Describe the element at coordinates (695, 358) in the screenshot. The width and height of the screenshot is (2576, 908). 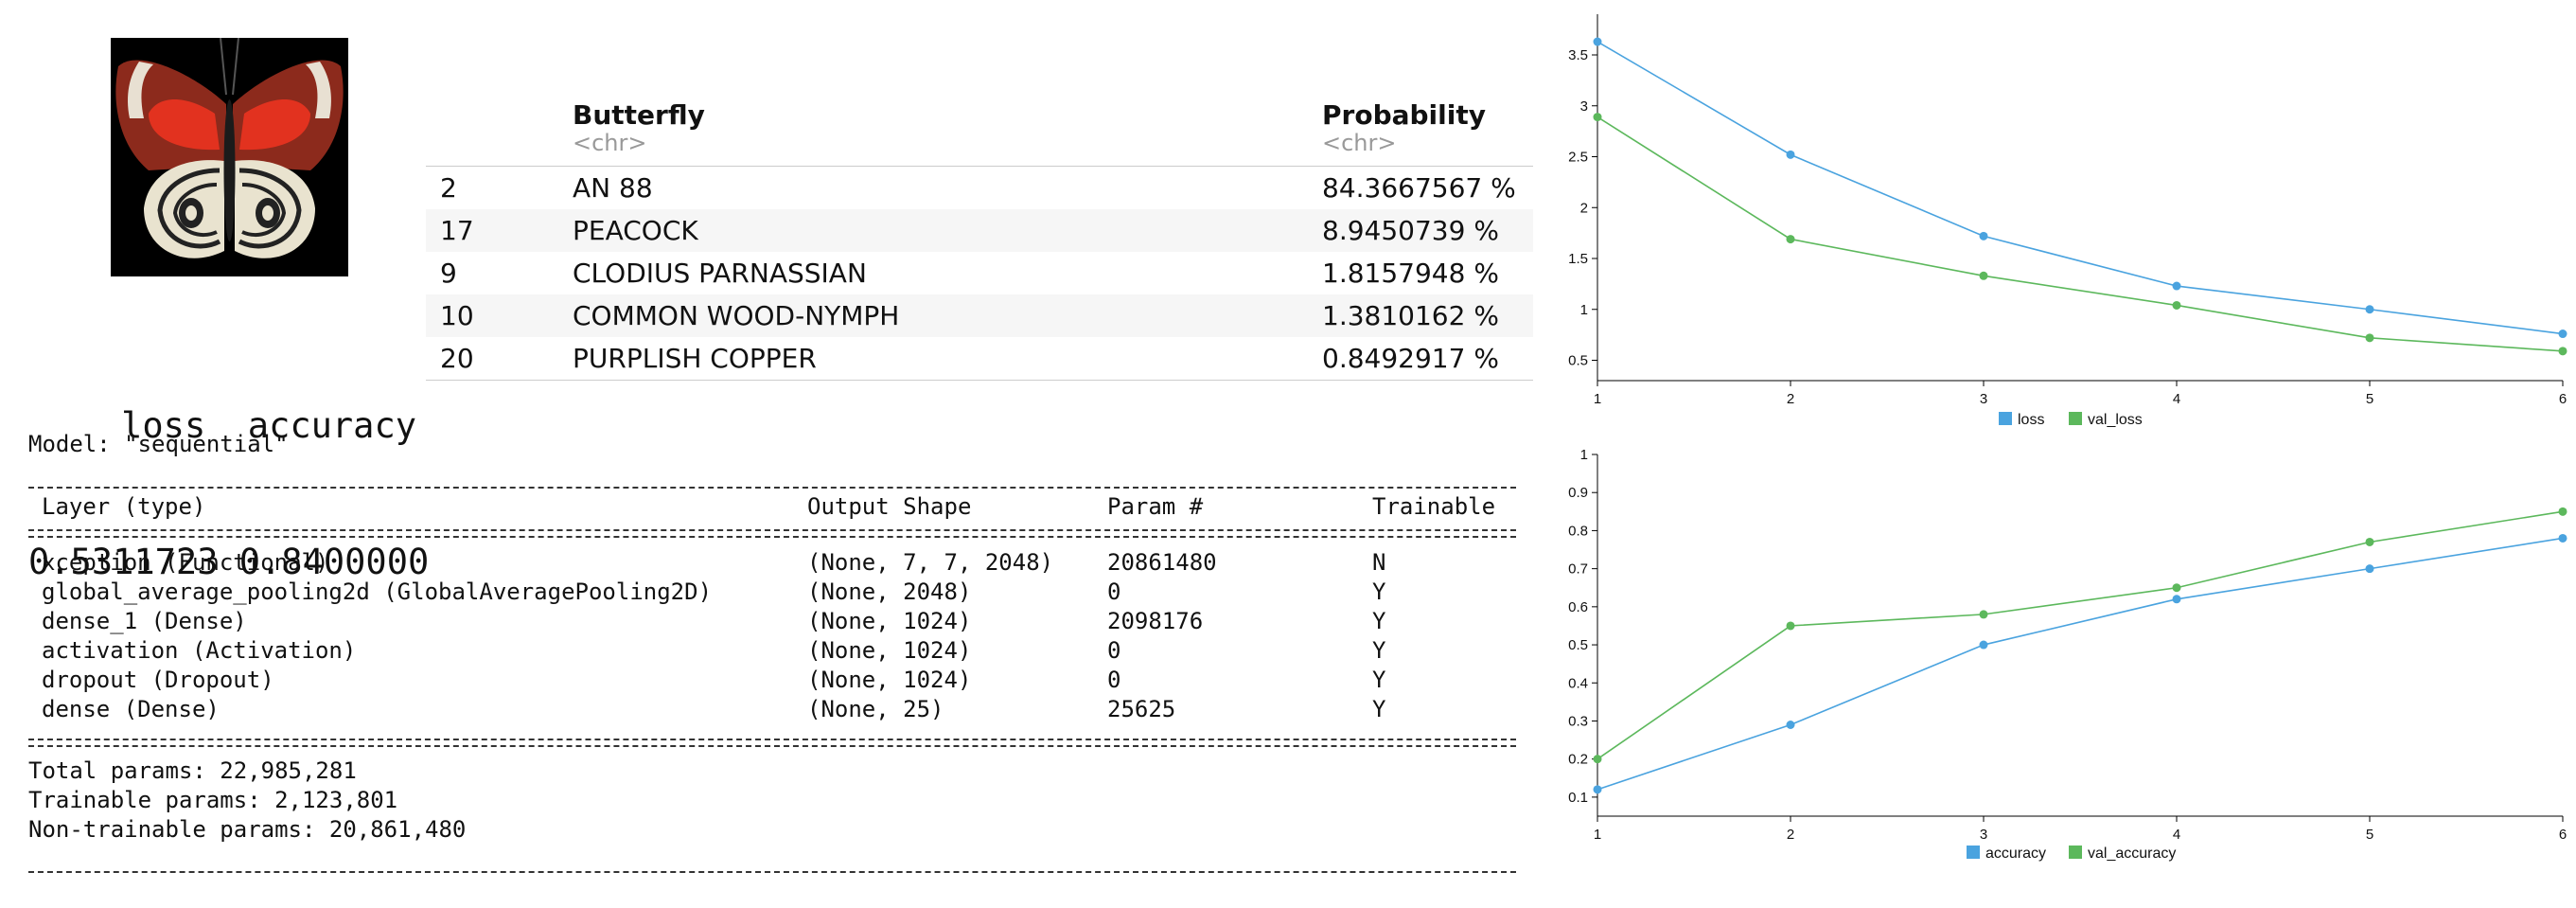
I see `row-butterfly: PURPLISH COPPER` at that location.